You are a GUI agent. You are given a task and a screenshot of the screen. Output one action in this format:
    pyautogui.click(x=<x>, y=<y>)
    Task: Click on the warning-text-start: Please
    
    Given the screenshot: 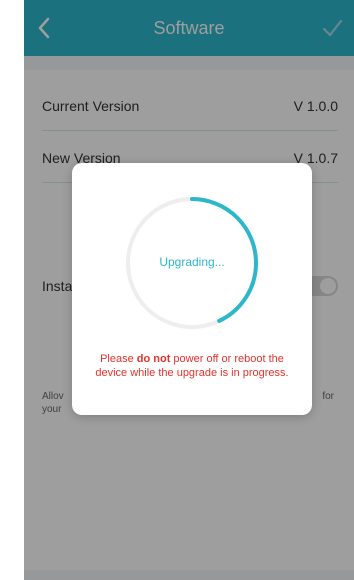 What is the action you would take?
    pyautogui.click(x=118, y=359)
    